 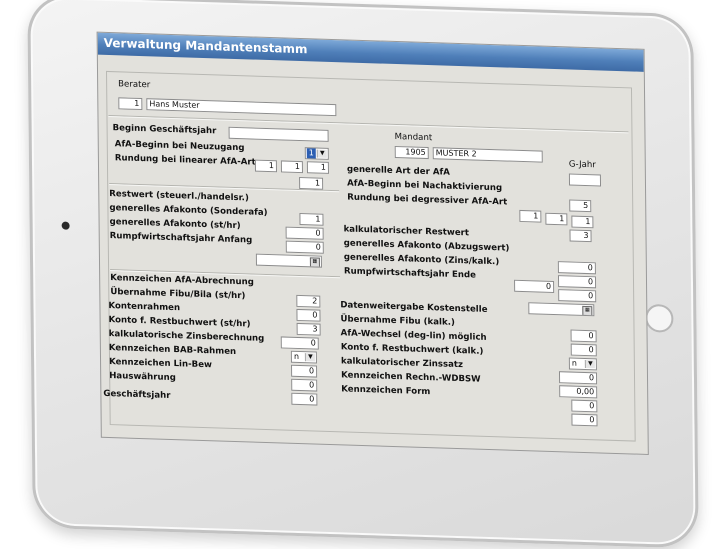 What do you see at coordinates (585, 180) in the screenshot?
I see `gjahr-field` at bounding box center [585, 180].